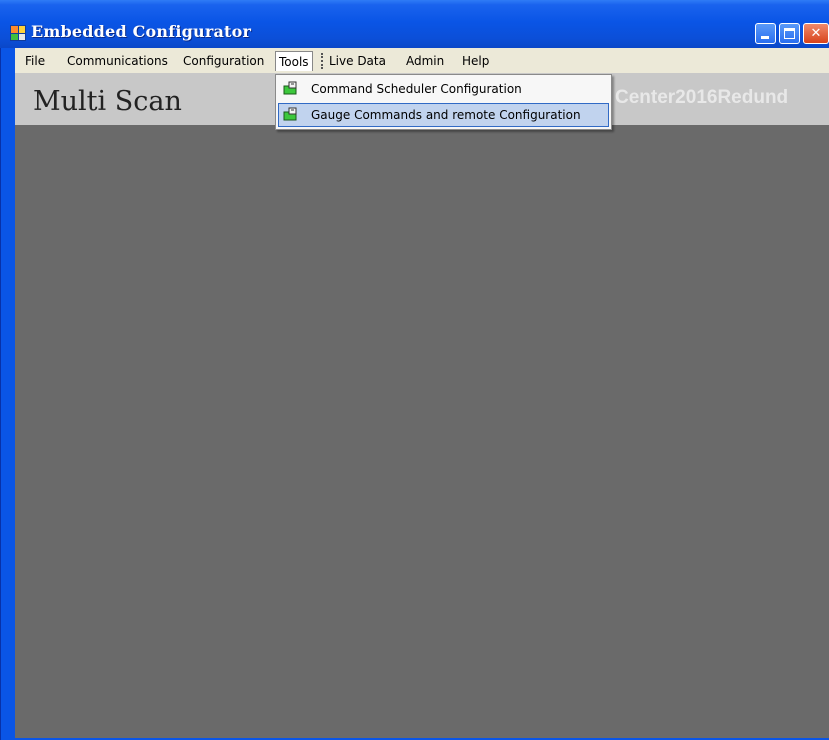 The width and height of the screenshot is (829, 740). What do you see at coordinates (223, 61) in the screenshot?
I see `menu-configuration: Configuration` at bounding box center [223, 61].